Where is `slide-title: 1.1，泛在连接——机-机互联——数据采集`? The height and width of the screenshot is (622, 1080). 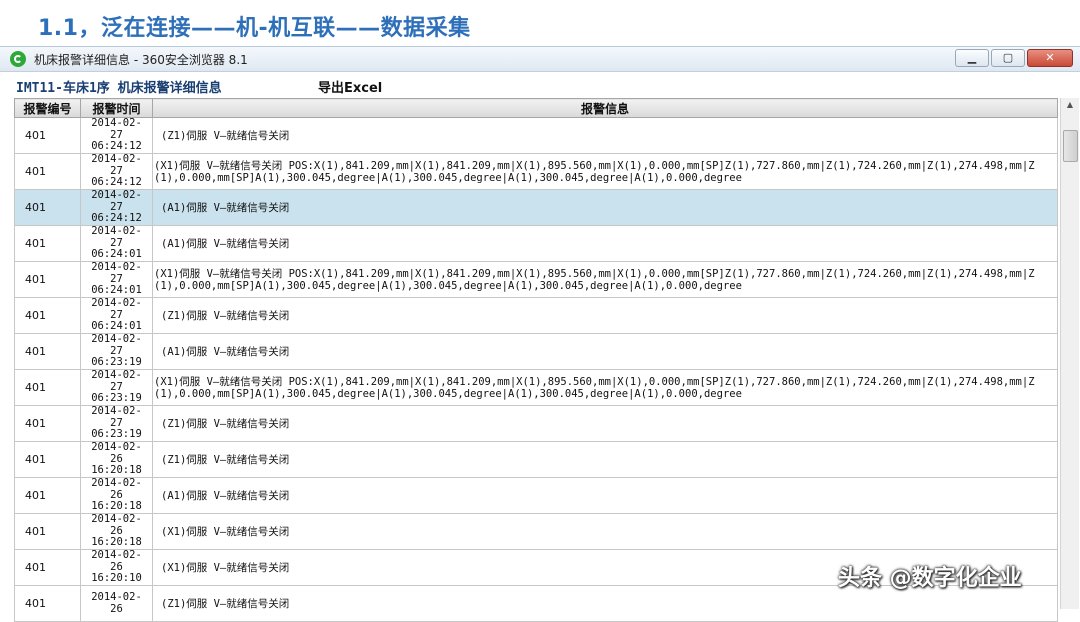
slide-title: 1.1，泛在连接——机-机互联——数据采集 is located at coordinates (254, 28).